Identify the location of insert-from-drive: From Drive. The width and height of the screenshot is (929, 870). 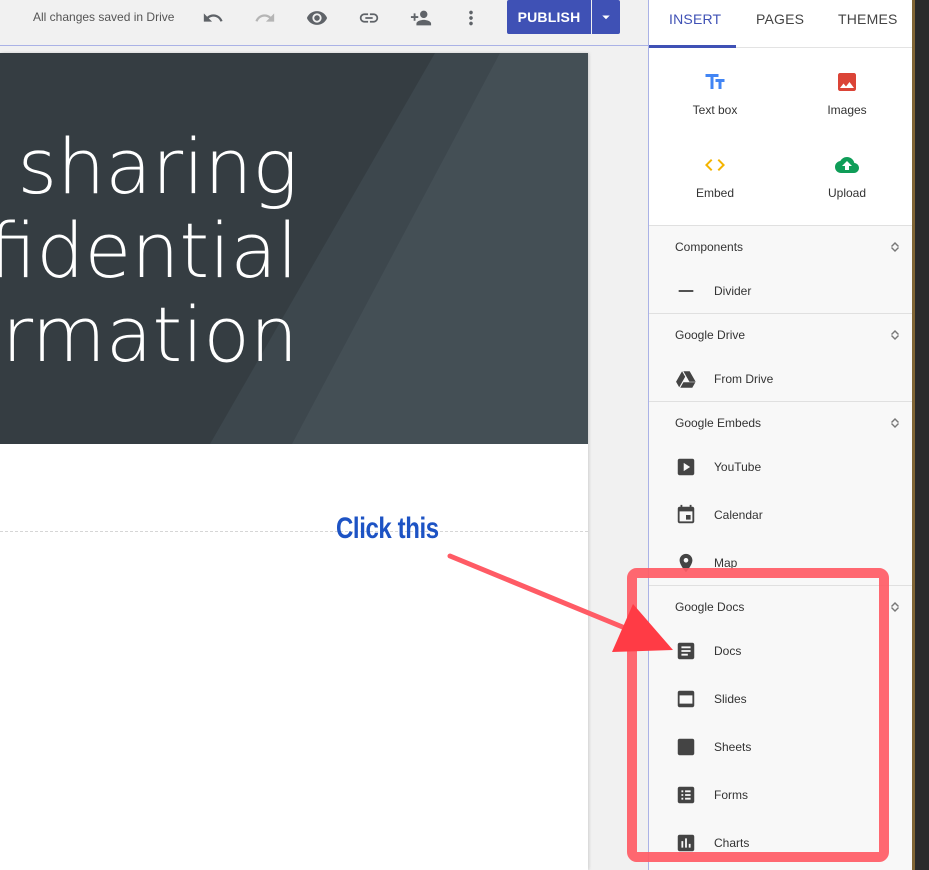
(781, 380).